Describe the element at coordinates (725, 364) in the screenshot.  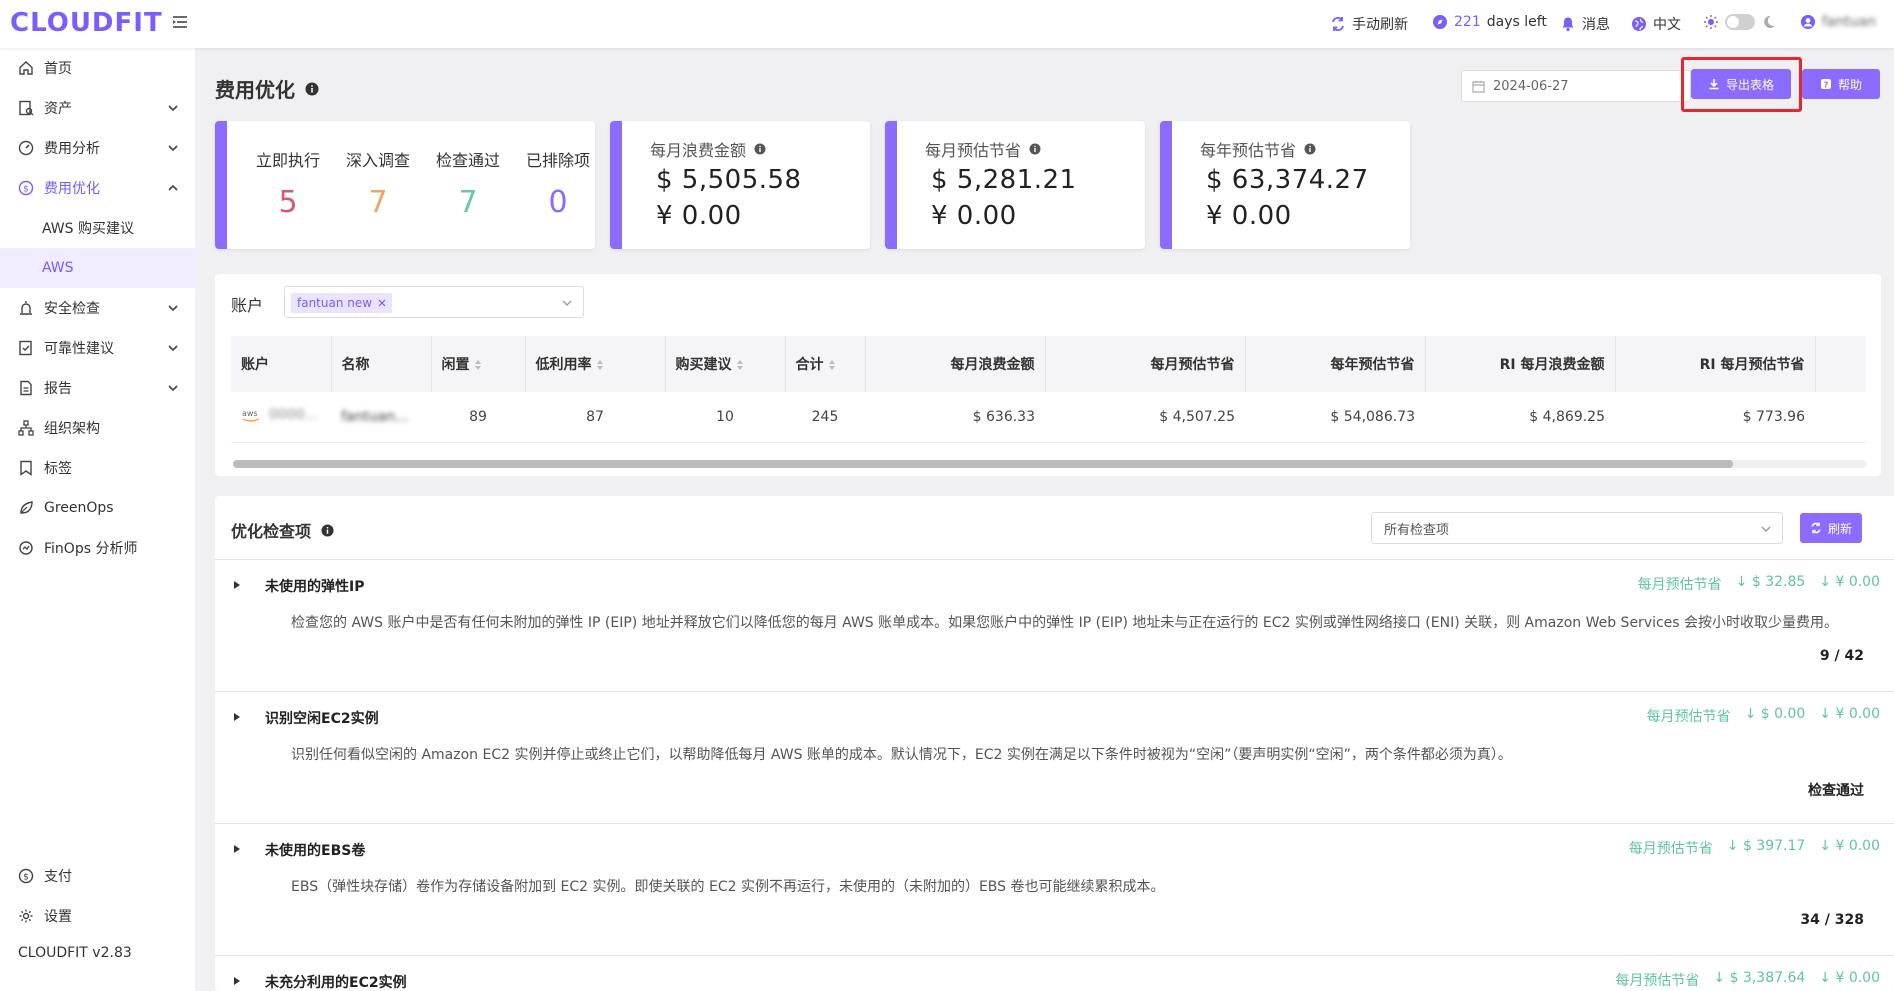
I see `column-header-purchase: 购买建议` at that location.